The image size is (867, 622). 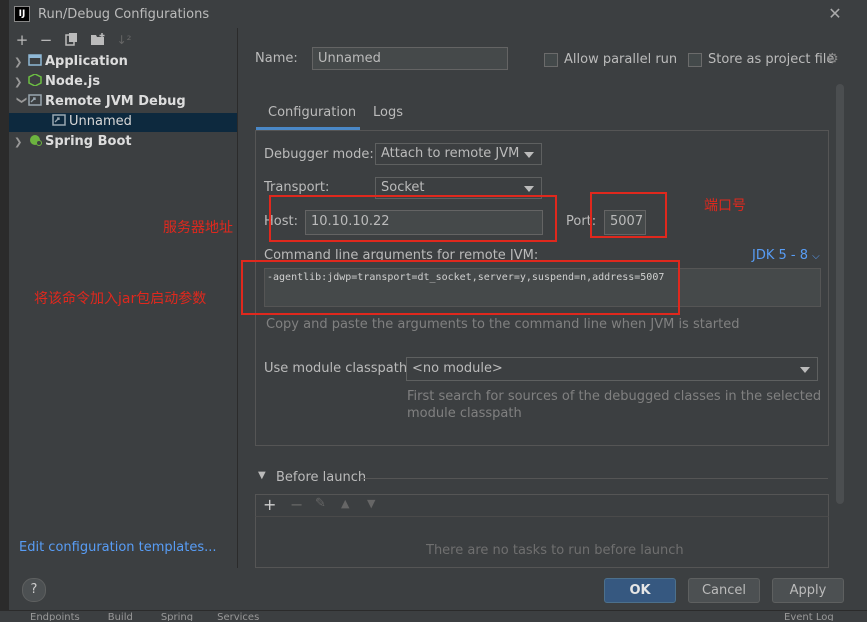 I want to click on chevron-down-icon: ❯, so click(x=21, y=100).